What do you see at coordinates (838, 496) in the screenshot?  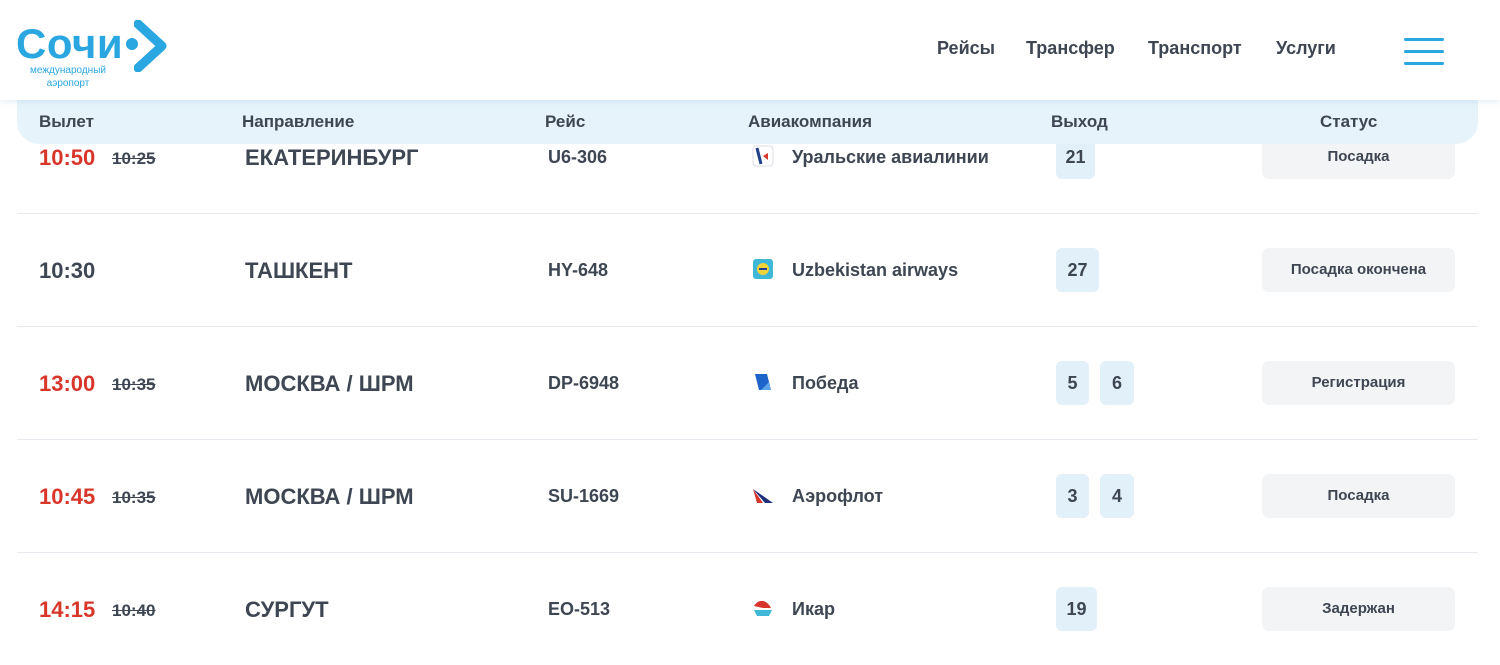 I see `airline-name: Аэрофлот` at bounding box center [838, 496].